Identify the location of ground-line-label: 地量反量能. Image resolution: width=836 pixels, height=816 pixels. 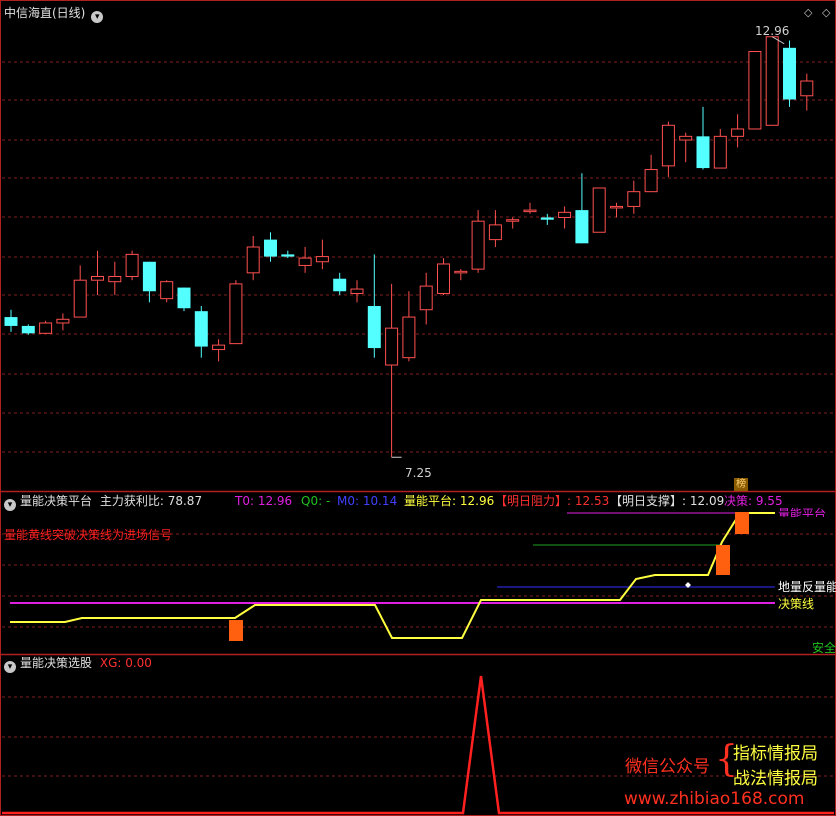
(807, 587).